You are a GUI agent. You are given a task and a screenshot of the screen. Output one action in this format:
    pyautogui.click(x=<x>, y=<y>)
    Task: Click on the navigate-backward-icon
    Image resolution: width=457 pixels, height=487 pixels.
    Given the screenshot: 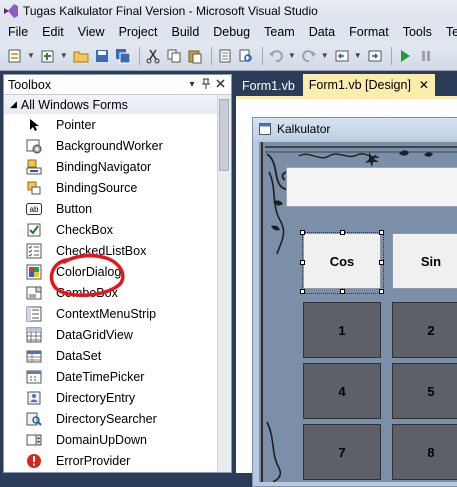 What is the action you would take?
    pyautogui.click(x=342, y=56)
    